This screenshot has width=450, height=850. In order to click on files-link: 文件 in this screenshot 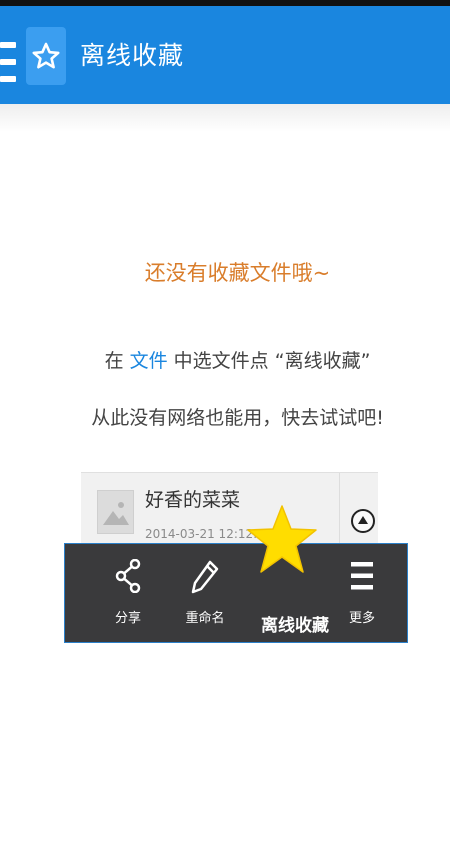, I will do `click(149, 361)`.